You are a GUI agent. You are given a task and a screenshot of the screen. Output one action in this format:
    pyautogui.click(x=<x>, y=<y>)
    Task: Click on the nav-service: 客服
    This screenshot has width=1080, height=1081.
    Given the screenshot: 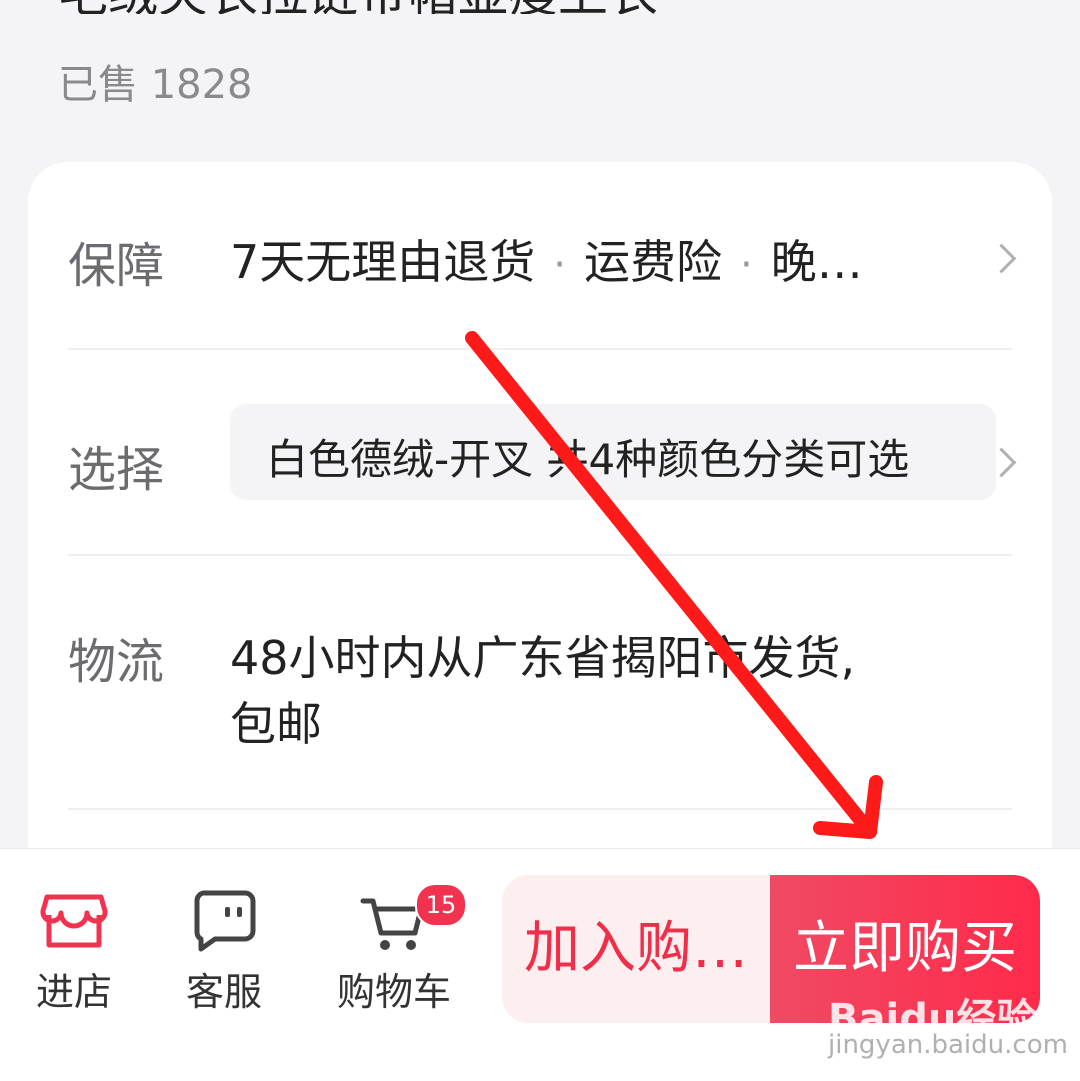 What is the action you would take?
    pyautogui.click(x=224, y=950)
    